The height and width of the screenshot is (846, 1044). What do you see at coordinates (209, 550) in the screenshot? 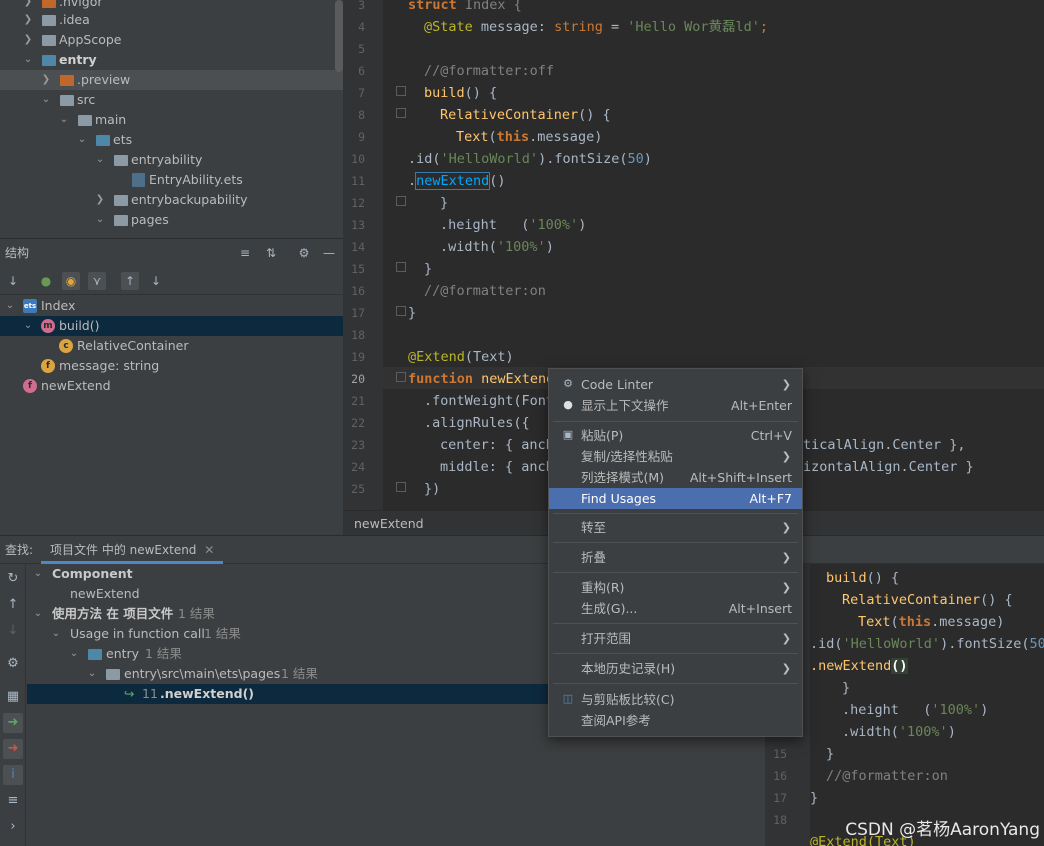
I see `close-icon: ✕` at bounding box center [209, 550].